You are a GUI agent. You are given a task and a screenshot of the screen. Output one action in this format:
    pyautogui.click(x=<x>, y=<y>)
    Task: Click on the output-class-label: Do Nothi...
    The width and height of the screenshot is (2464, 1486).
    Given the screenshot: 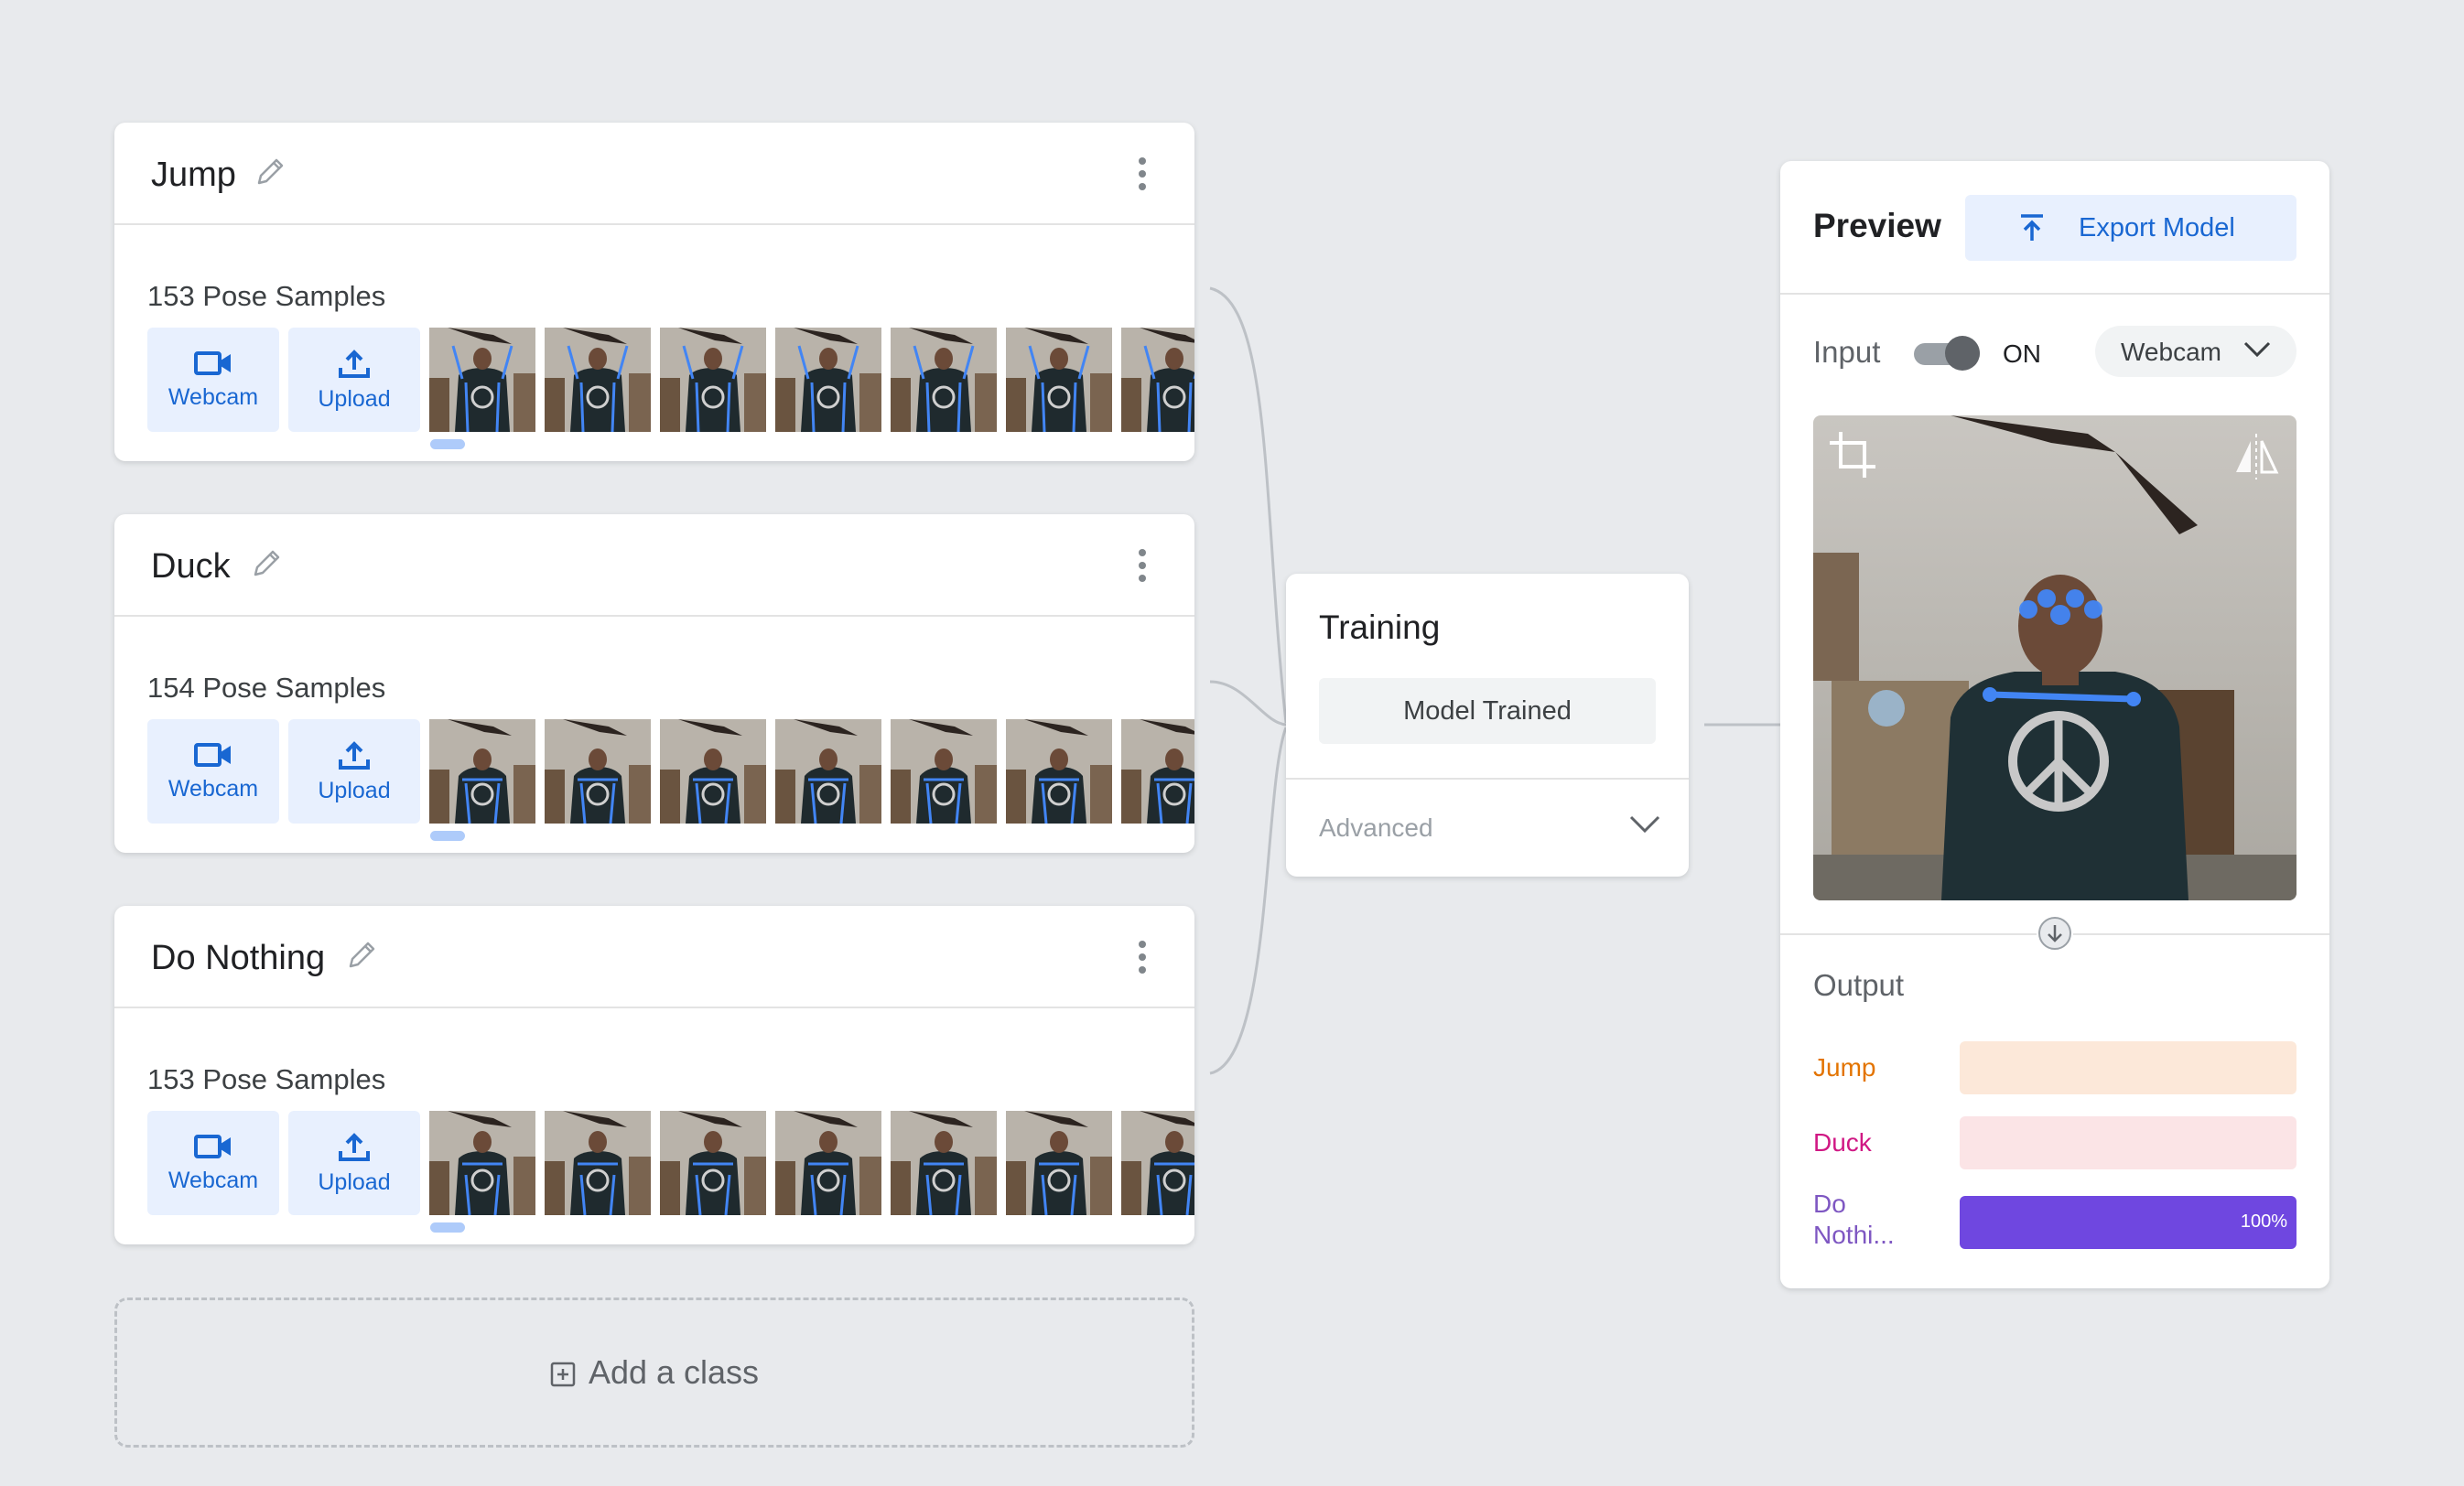 What is the action you would take?
    pyautogui.click(x=1854, y=1219)
    